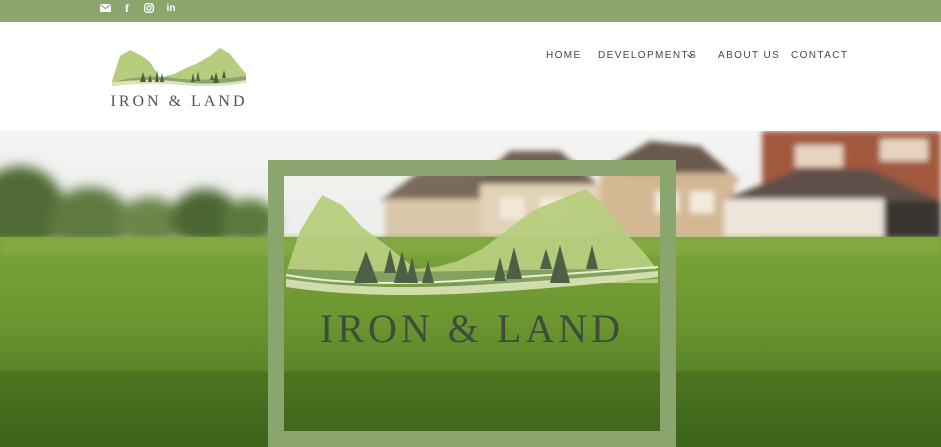  What do you see at coordinates (564, 56) in the screenshot?
I see `nav-home: HOME` at bounding box center [564, 56].